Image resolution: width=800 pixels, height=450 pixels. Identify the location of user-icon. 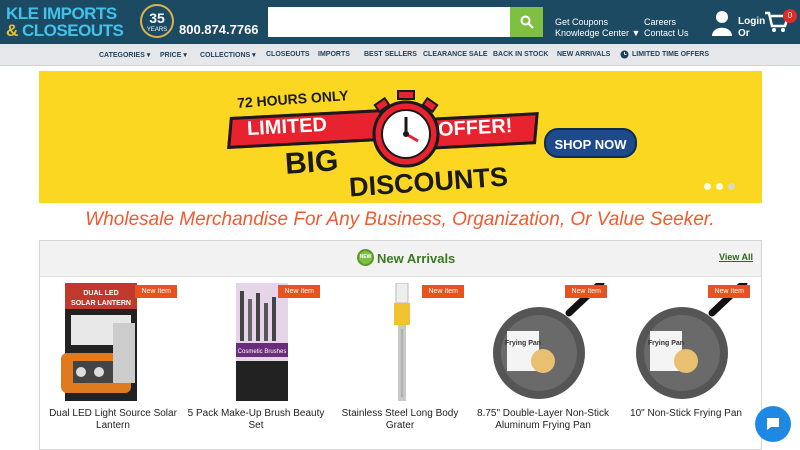
(722, 23).